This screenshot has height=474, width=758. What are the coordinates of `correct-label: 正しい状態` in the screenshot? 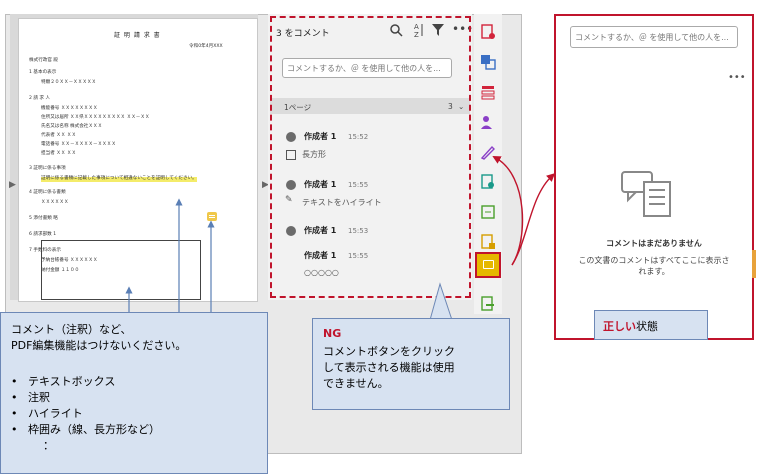 It's located at (630, 326).